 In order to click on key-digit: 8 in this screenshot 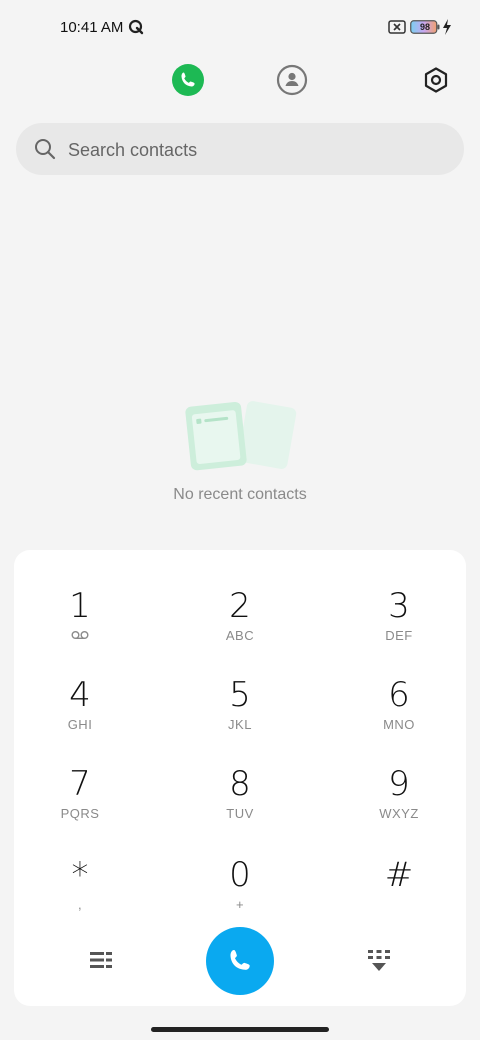, I will do `click(240, 784)`.